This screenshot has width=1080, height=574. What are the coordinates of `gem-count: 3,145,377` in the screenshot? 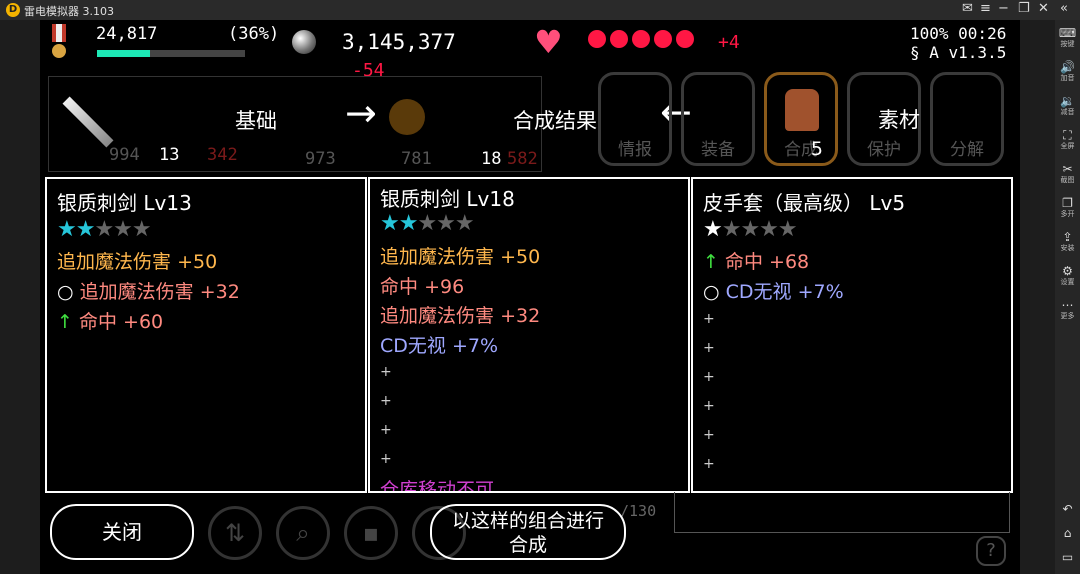 It's located at (399, 42).